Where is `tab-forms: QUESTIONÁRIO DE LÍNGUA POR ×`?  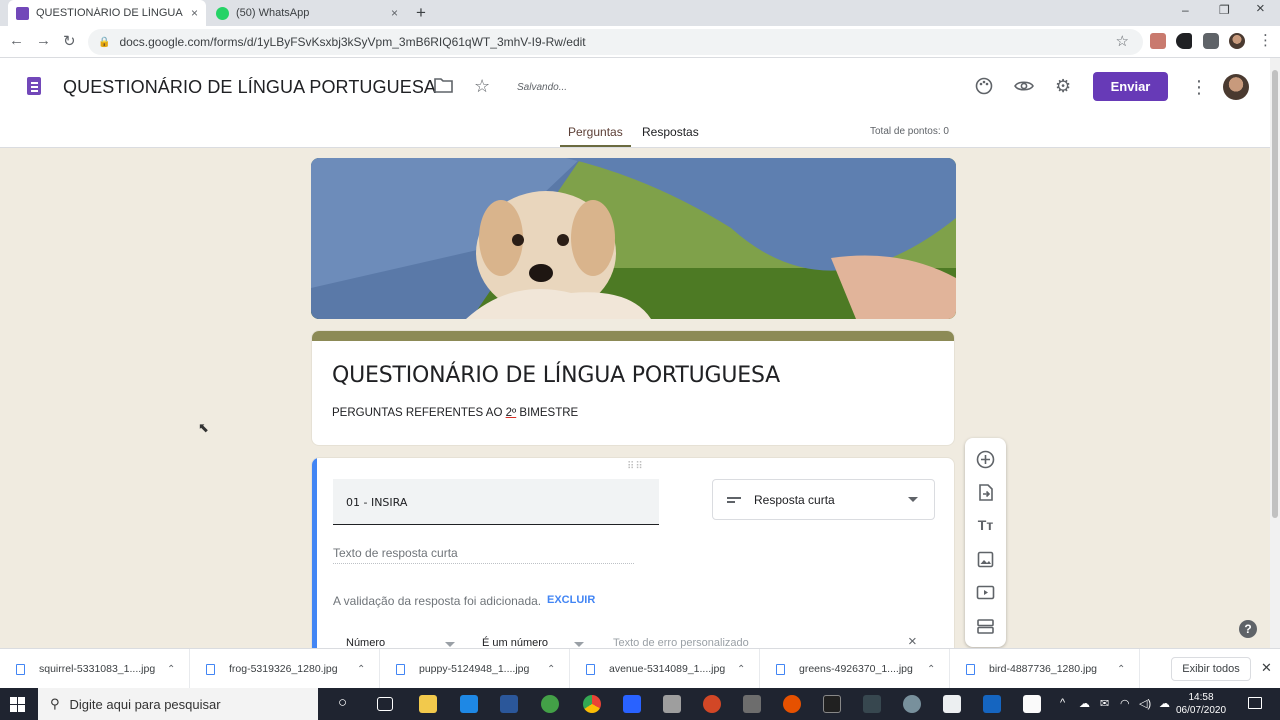 tab-forms: QUESTIONÁRIO DE LÍNGUA POR × is located at coordinates (107, 13).